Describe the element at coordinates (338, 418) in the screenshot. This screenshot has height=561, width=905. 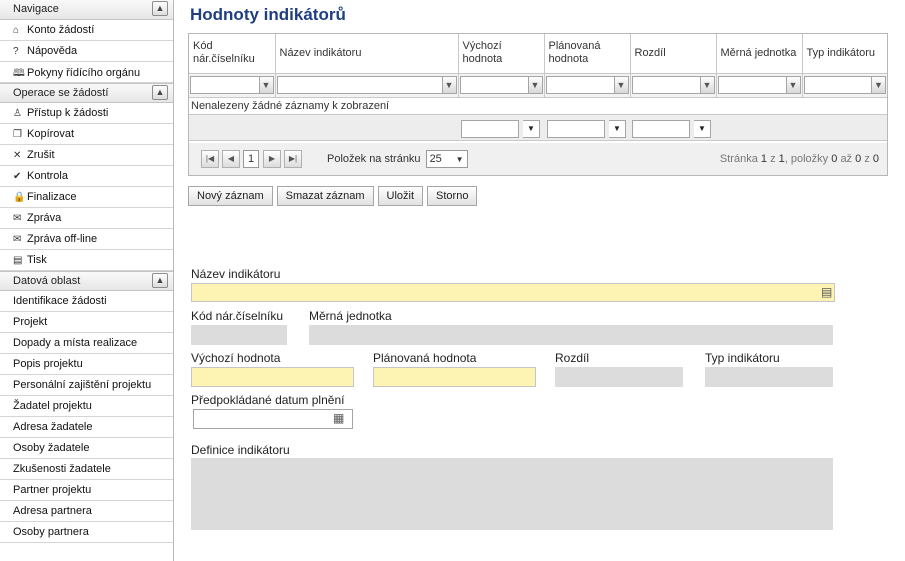
I see `calendar-icon: ▦` at that location.